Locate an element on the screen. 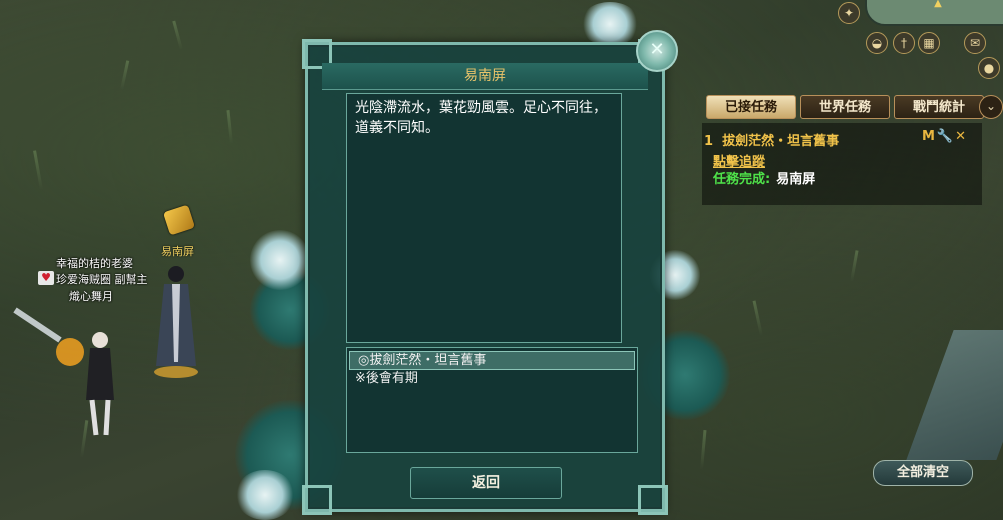 Image resolution: width=1003 pixels, height=520 pixels. rock is located at coordinates (954, 395).